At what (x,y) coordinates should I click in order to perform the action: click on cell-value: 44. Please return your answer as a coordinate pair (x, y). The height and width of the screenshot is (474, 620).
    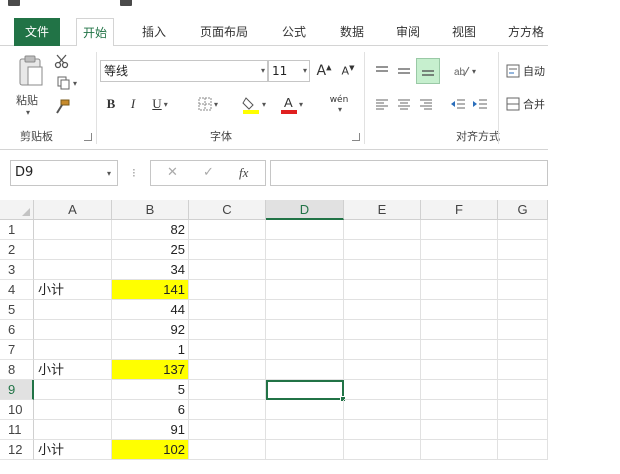
    Looking at the image, I should click on (150, 310).